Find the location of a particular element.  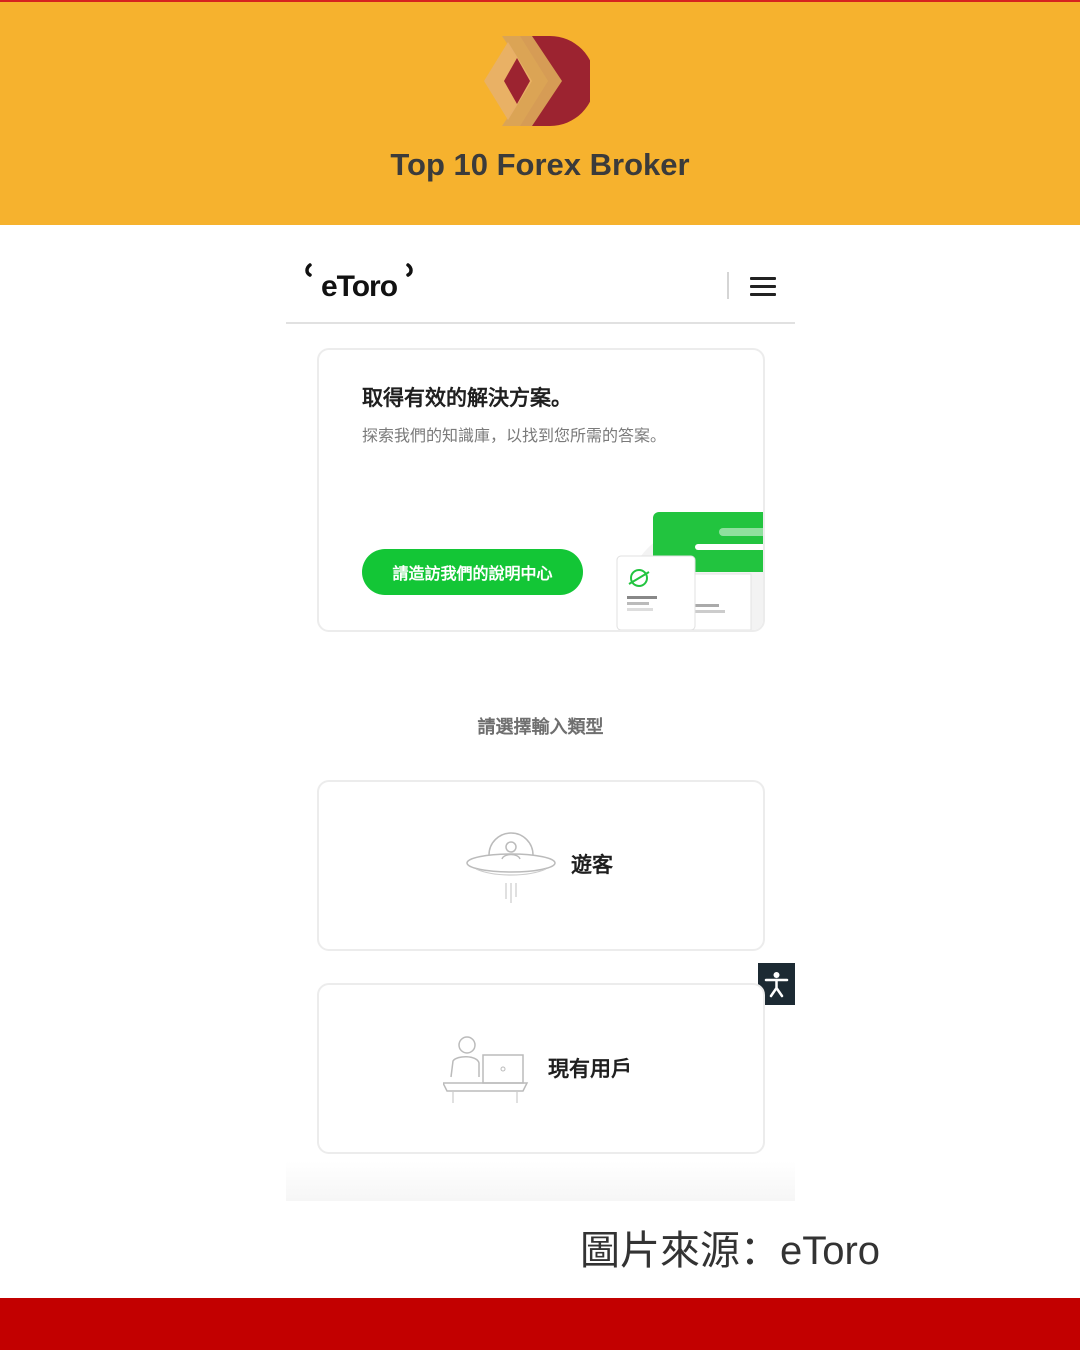

top-bar: eToro is located at coordinates (540, 274).